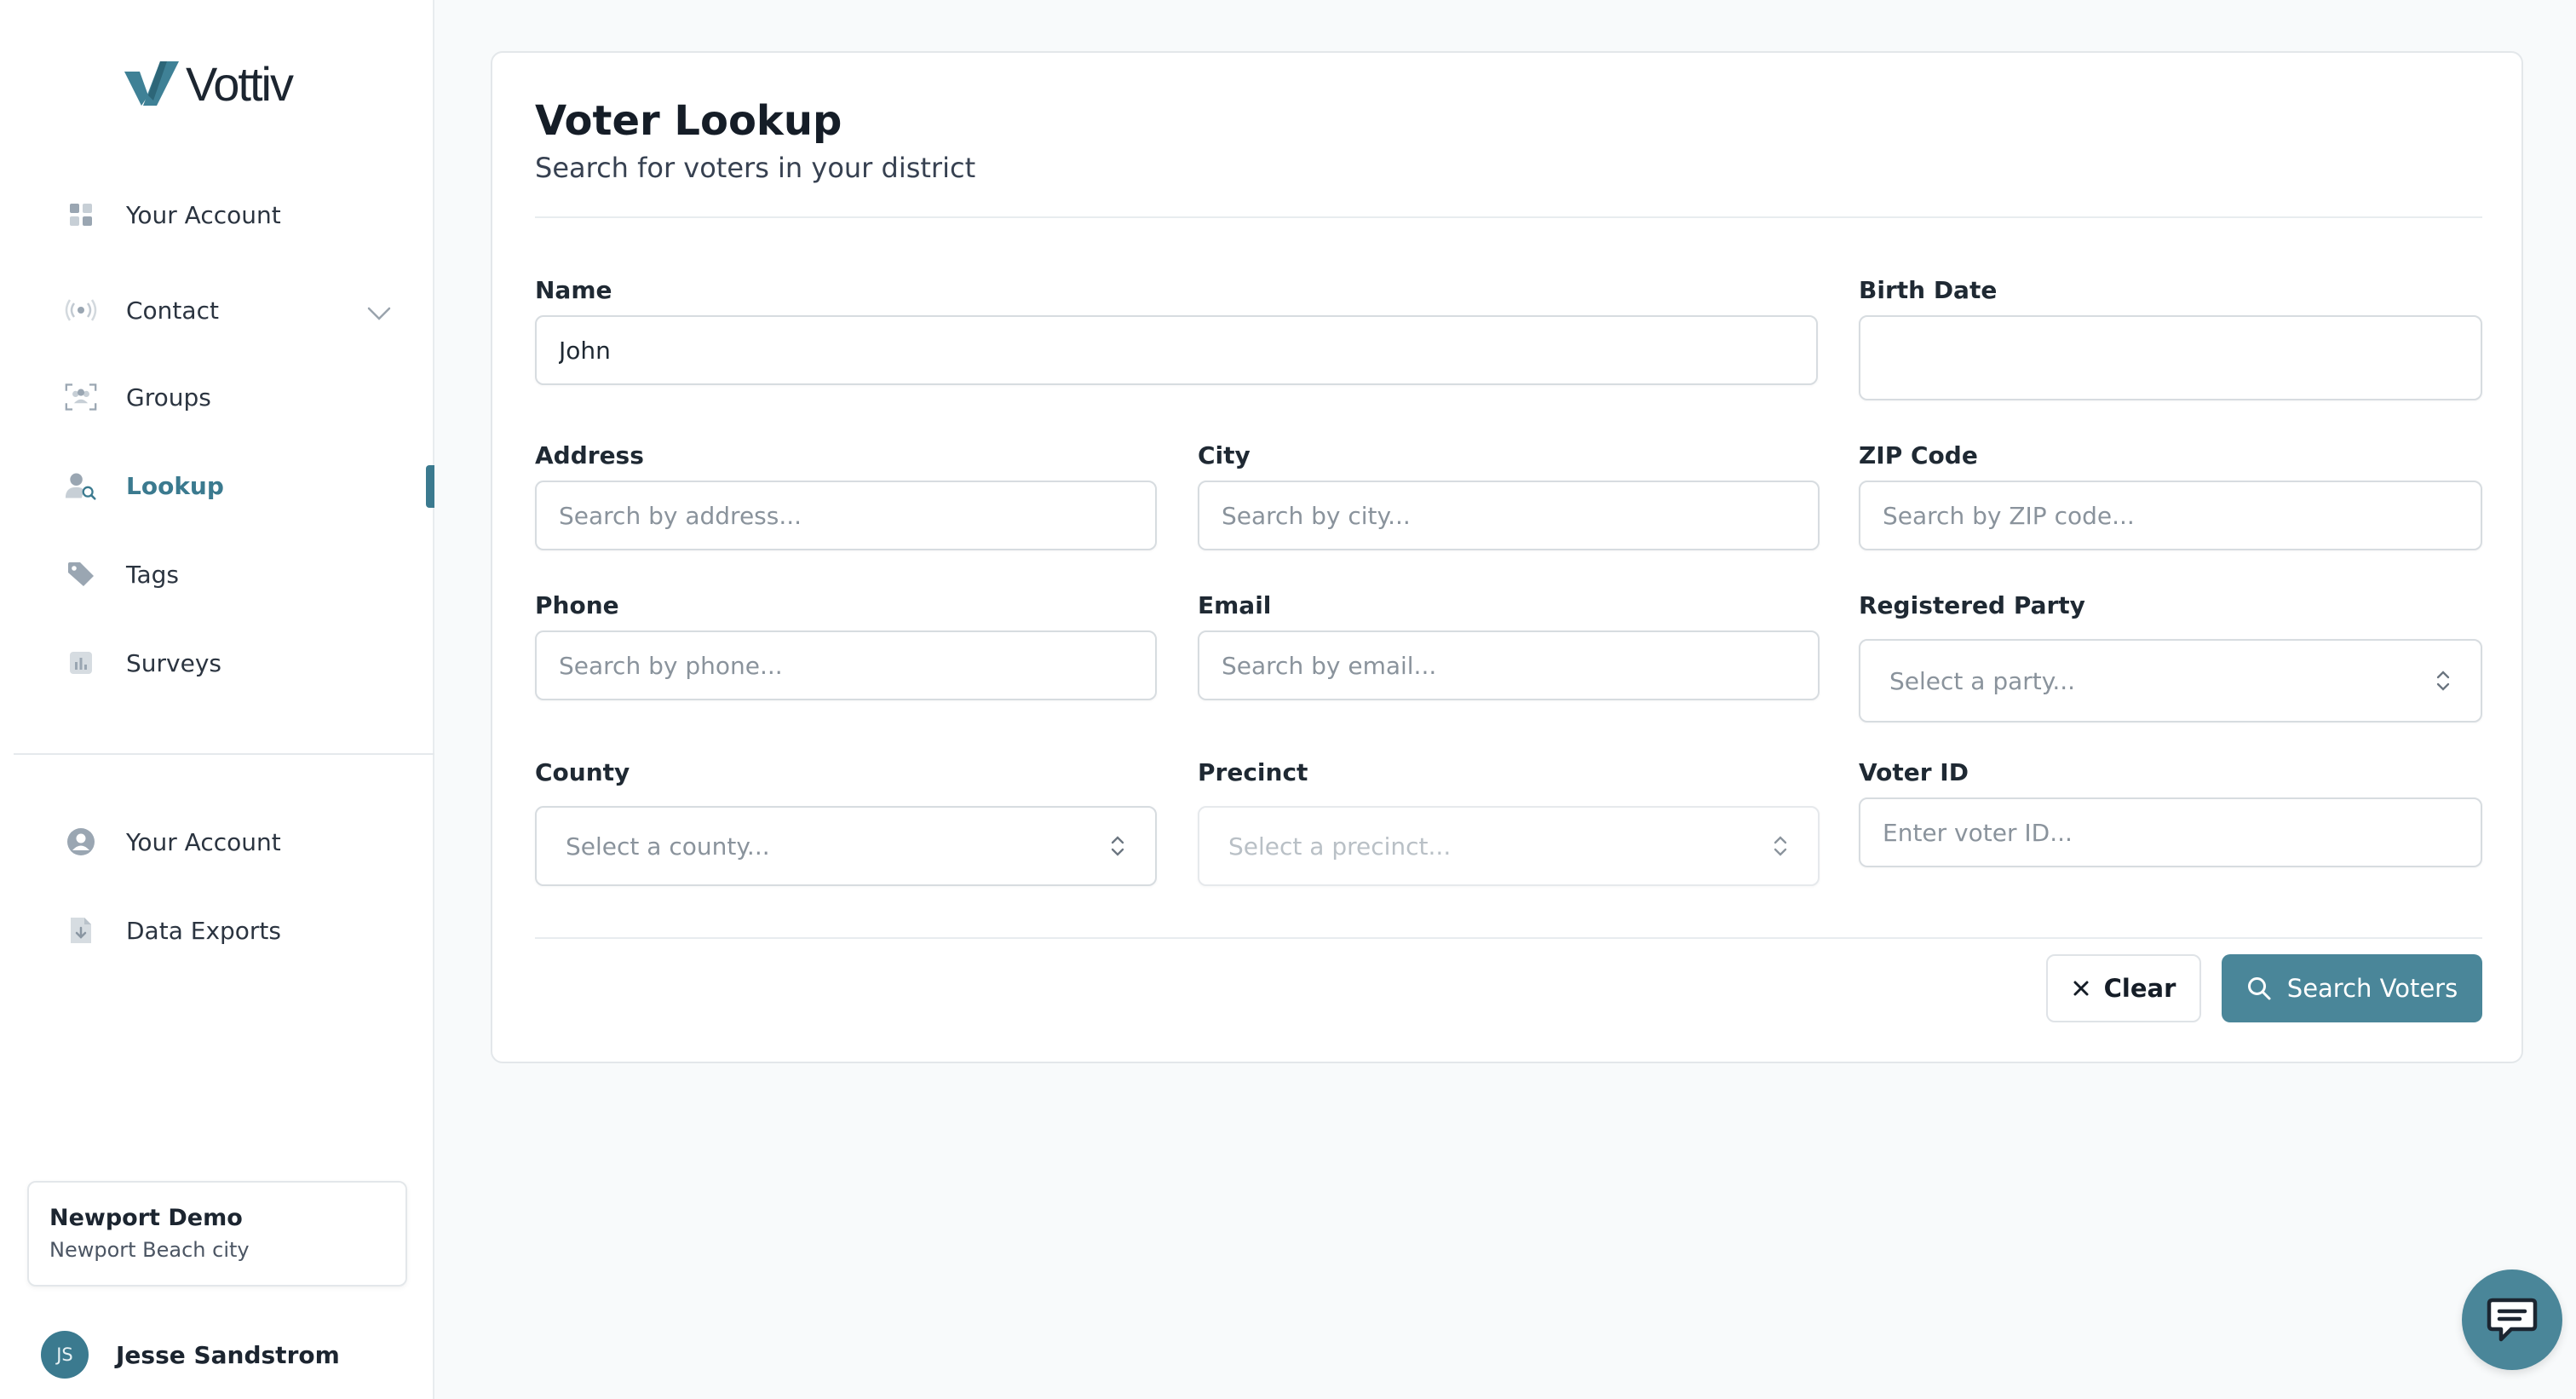 Image resolution: width=2576 pixels, height=1399 pixels. Describe the element at coordinates (2171, 832) in the screenshot. I see `voter-id-field` at that location.